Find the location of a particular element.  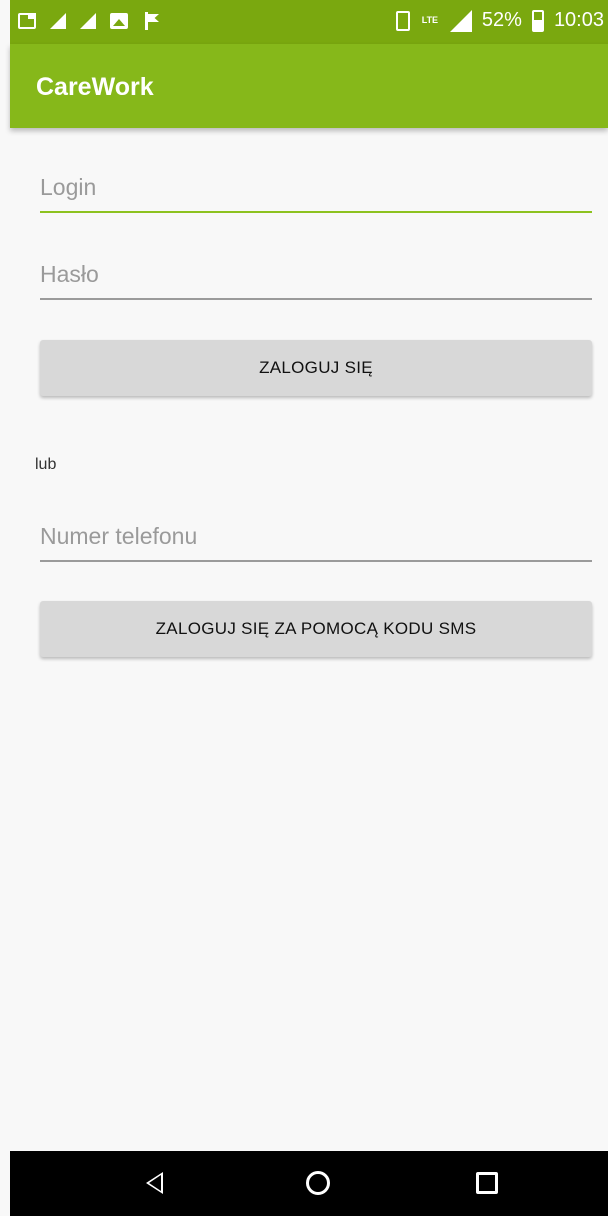

battery-percent: 52% is located at coordinates (501, 20).